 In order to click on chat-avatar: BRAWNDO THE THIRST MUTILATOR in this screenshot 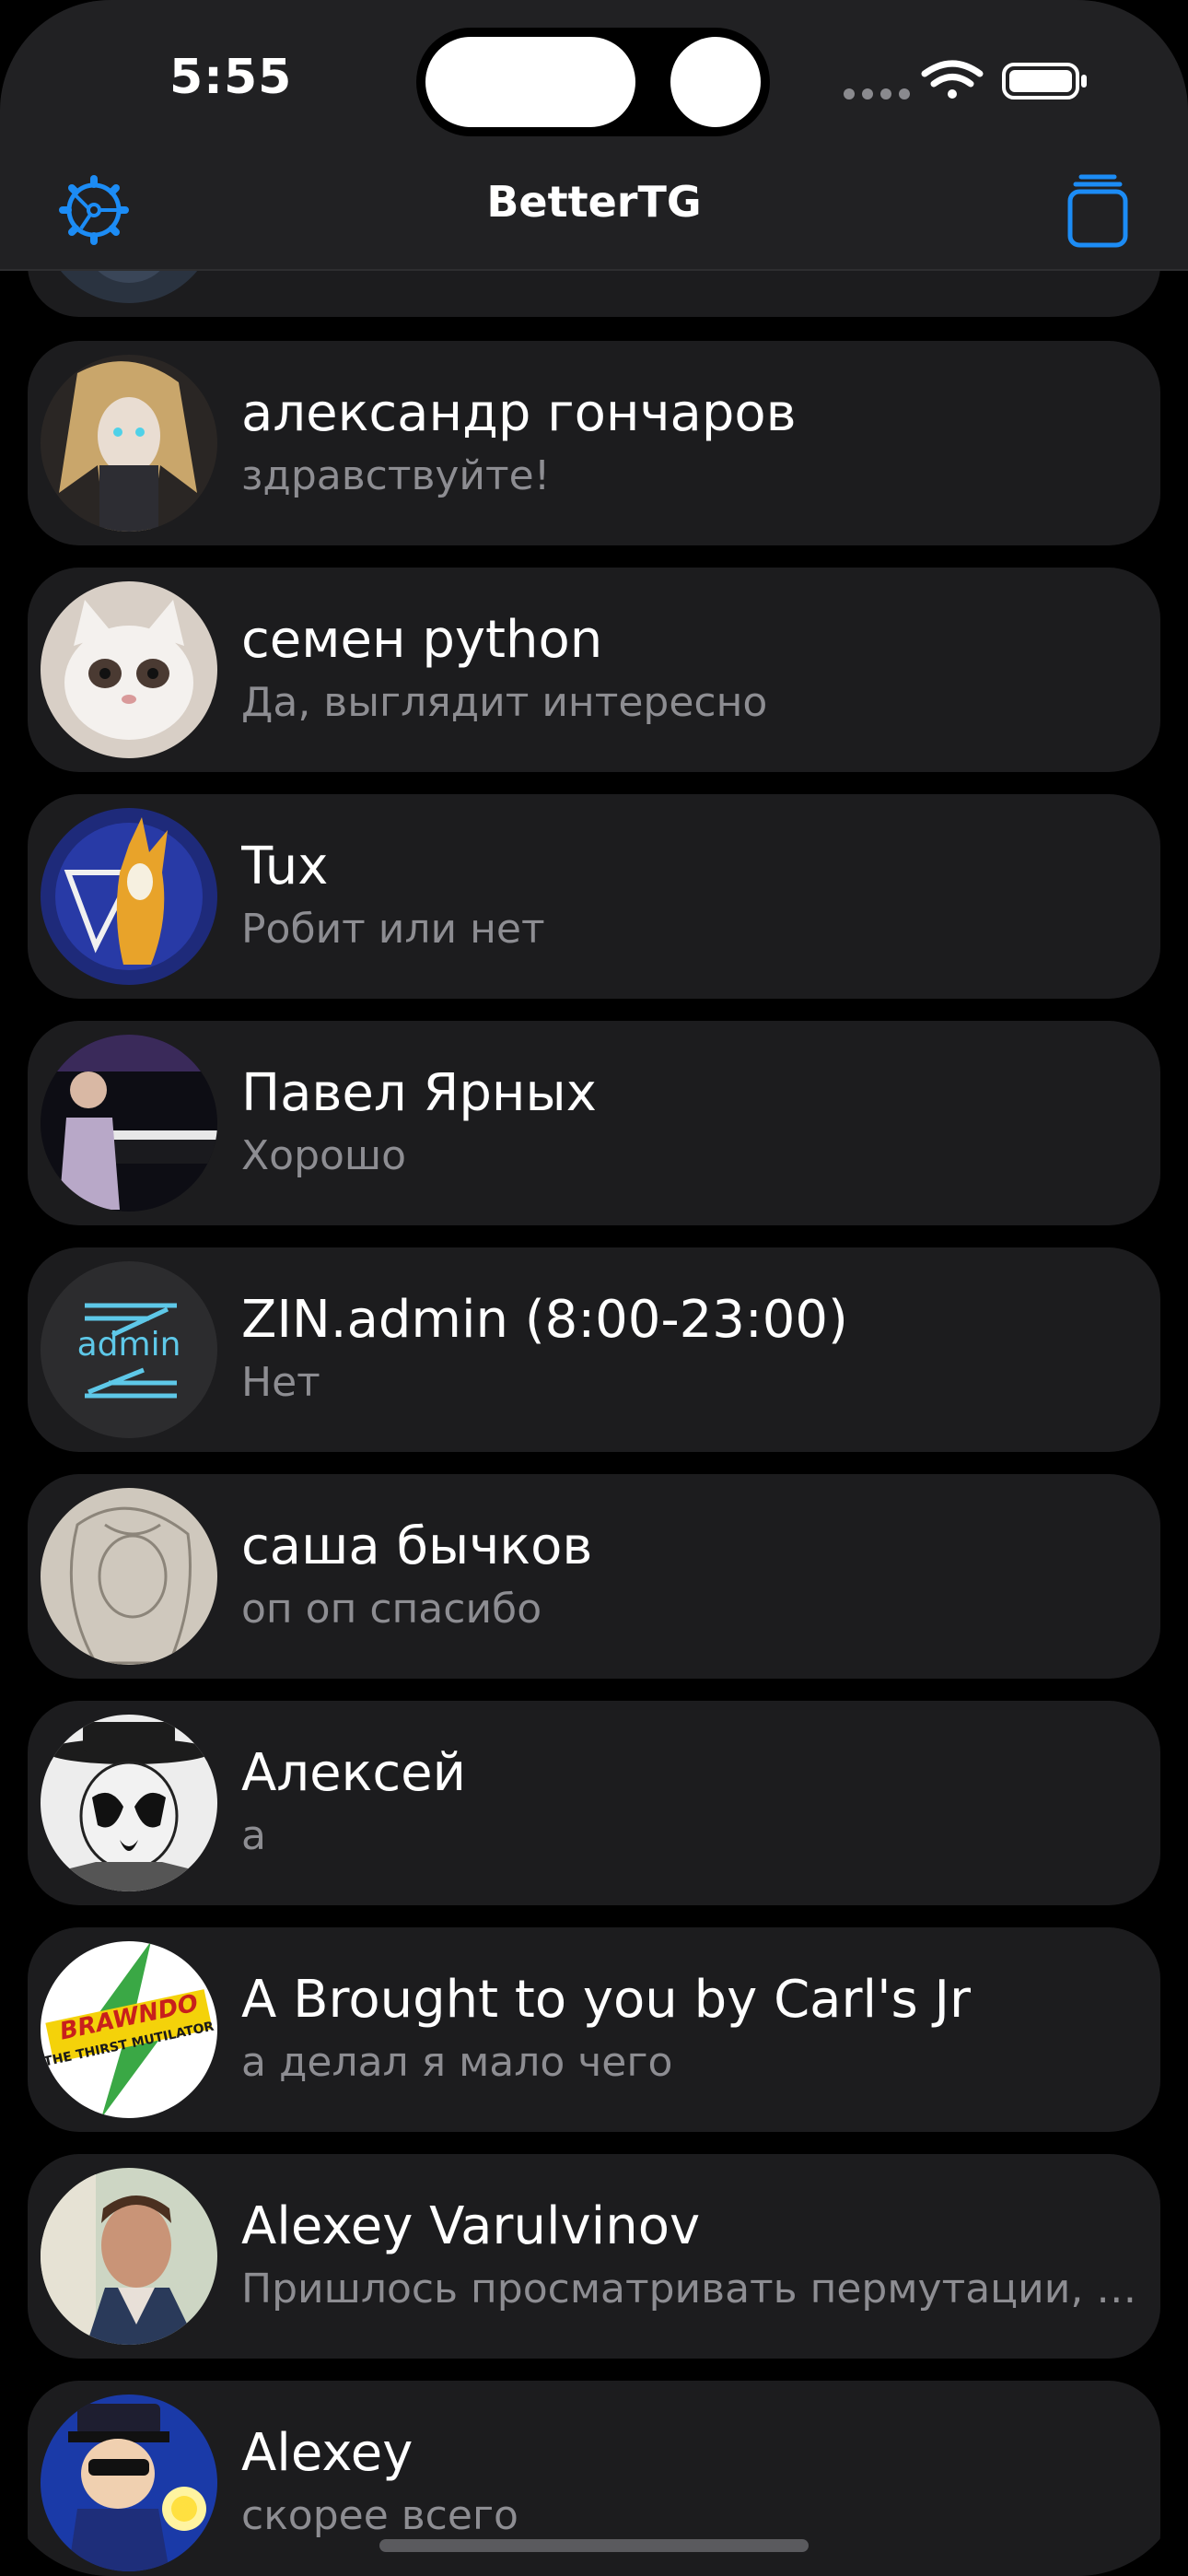, I will do `click(129, 2030)`.